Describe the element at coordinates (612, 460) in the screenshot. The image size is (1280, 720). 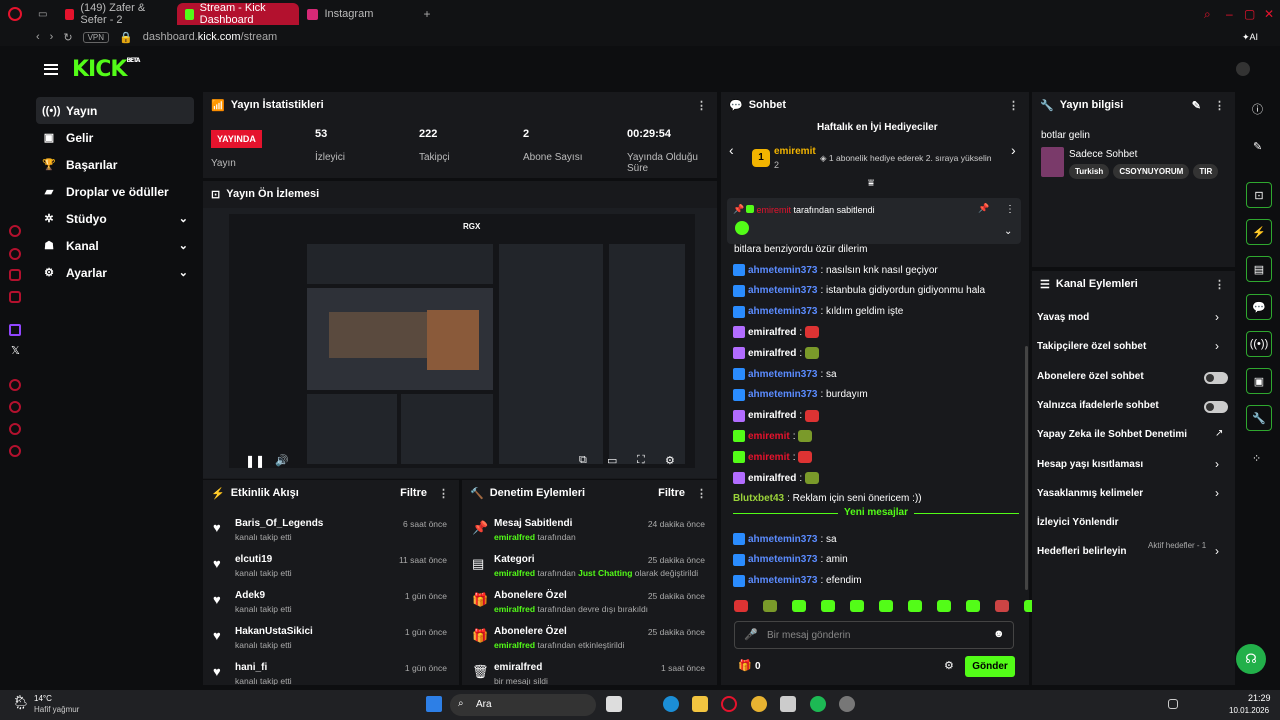
I see `theater-icon: ▭` at that location.